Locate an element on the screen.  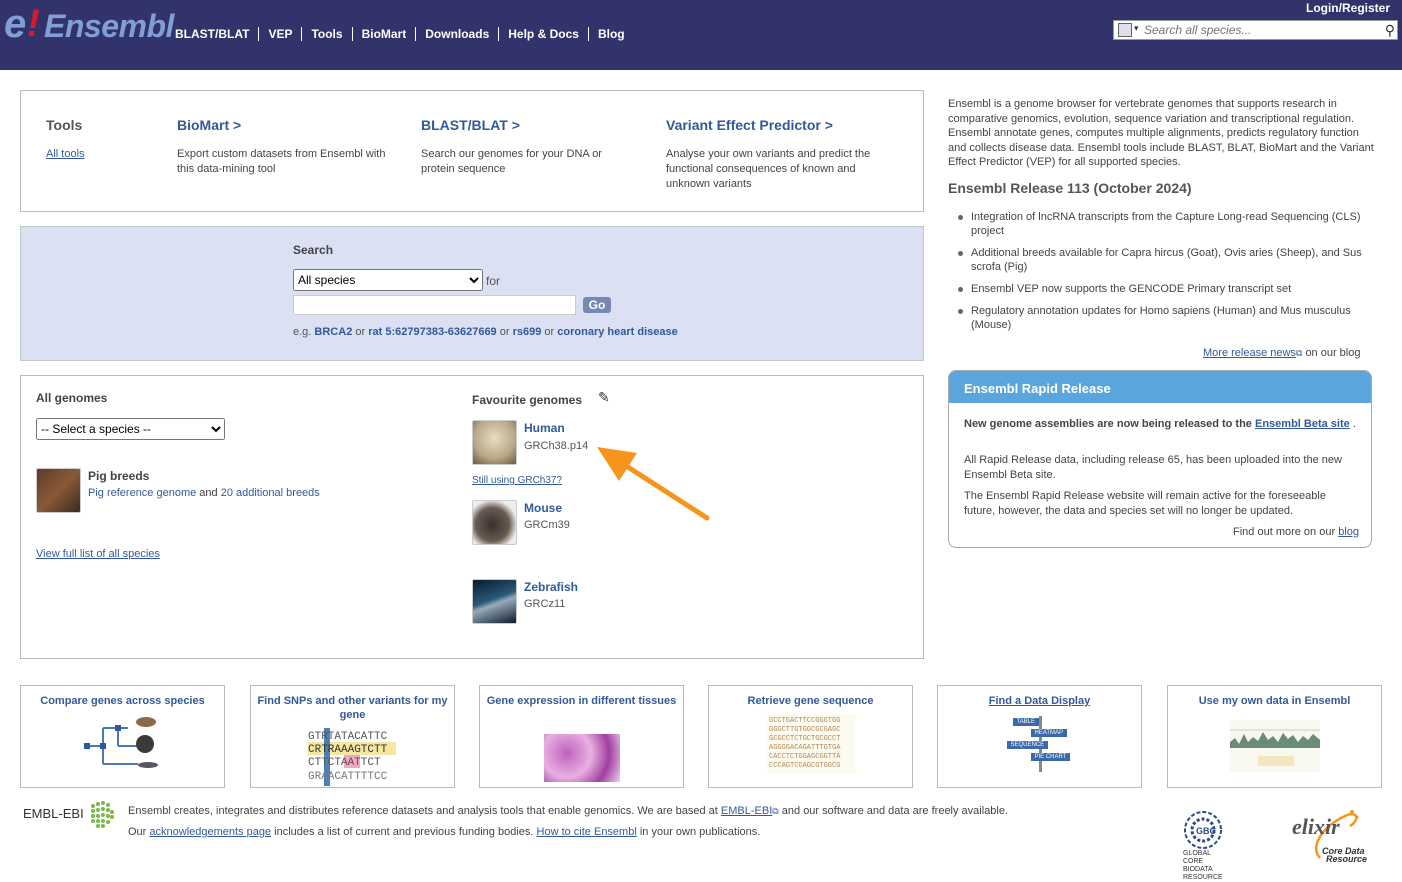
rapid-blog-link: blog is located at coordinates (1348, 532).